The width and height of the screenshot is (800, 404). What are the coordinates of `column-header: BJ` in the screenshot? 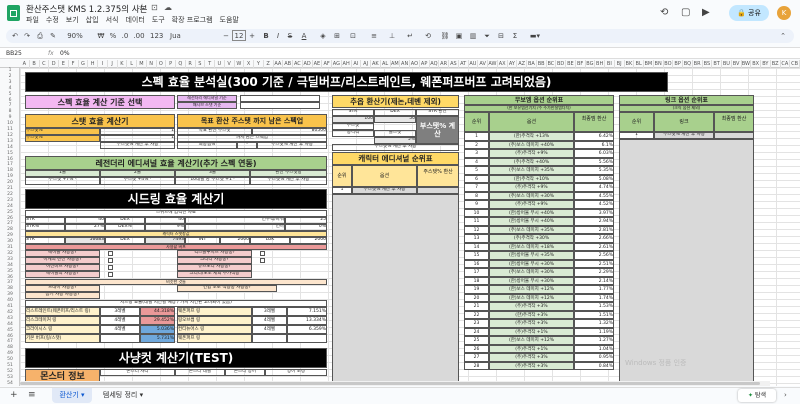 It's located at (620, 64).